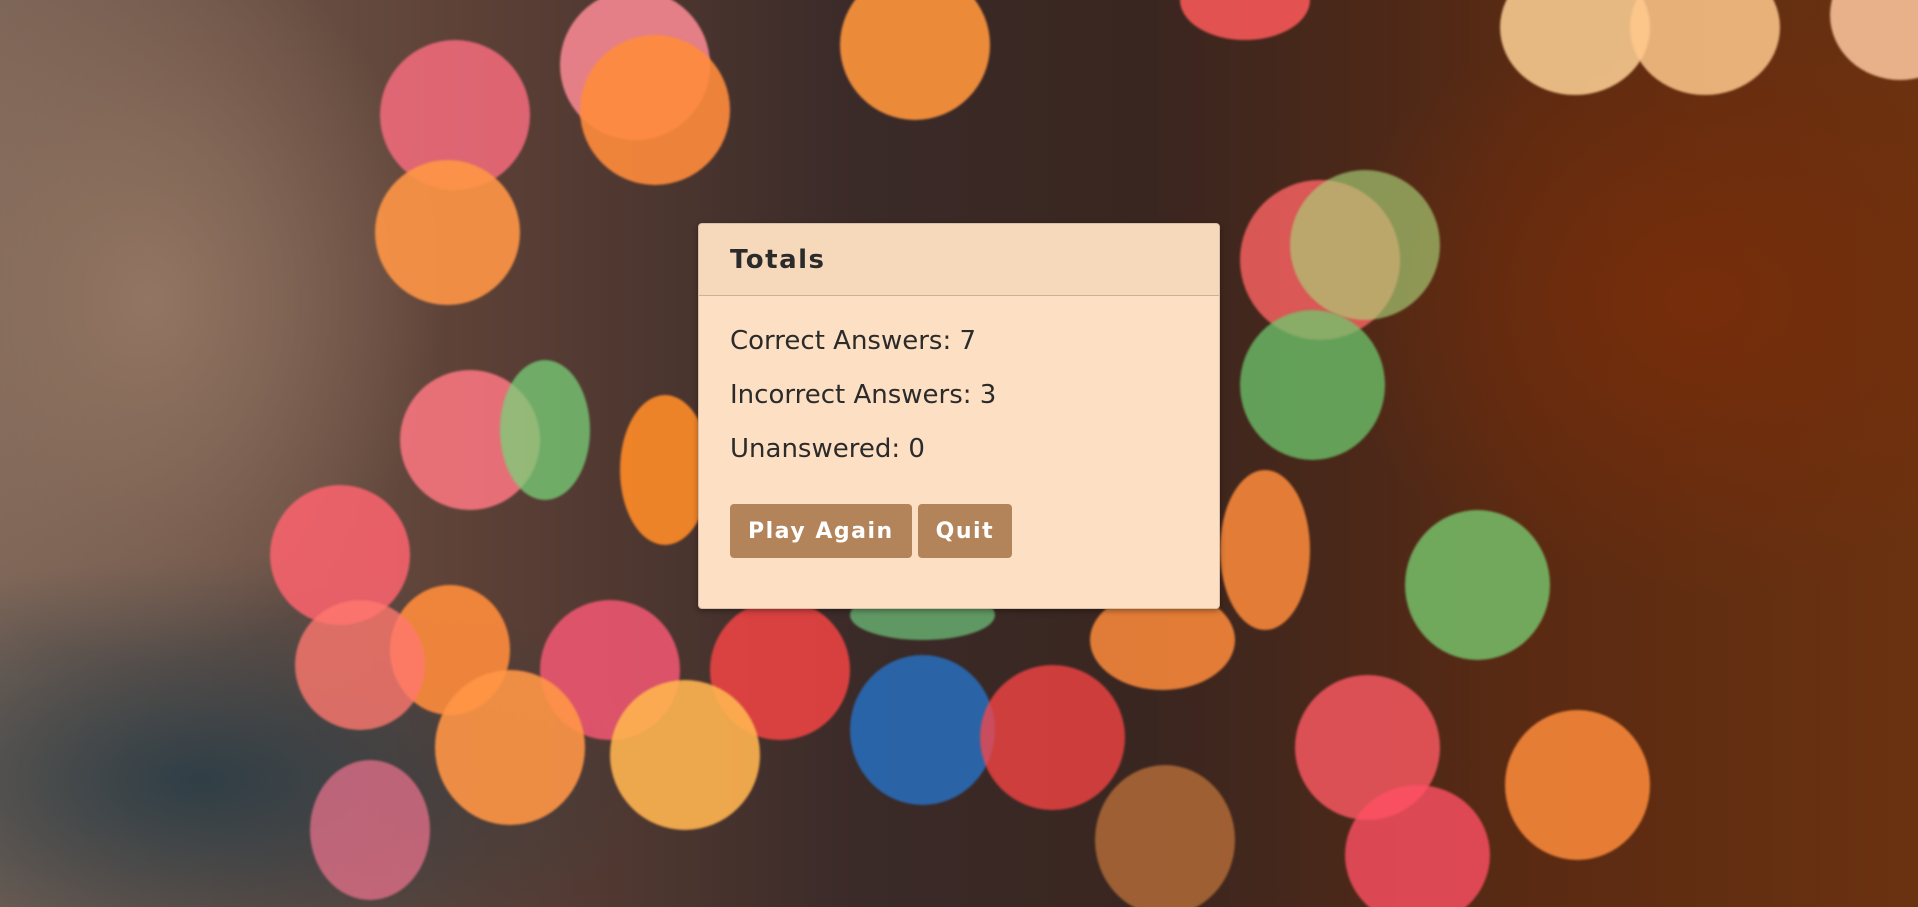 Image resolution: width=1918 pixels, height=907 pixels. What do you see at coordinates (863, 395) in the screenshot?
I see `incorrect-answers-count: Incorrect Answers: 3` at bounding box center [863, 395].